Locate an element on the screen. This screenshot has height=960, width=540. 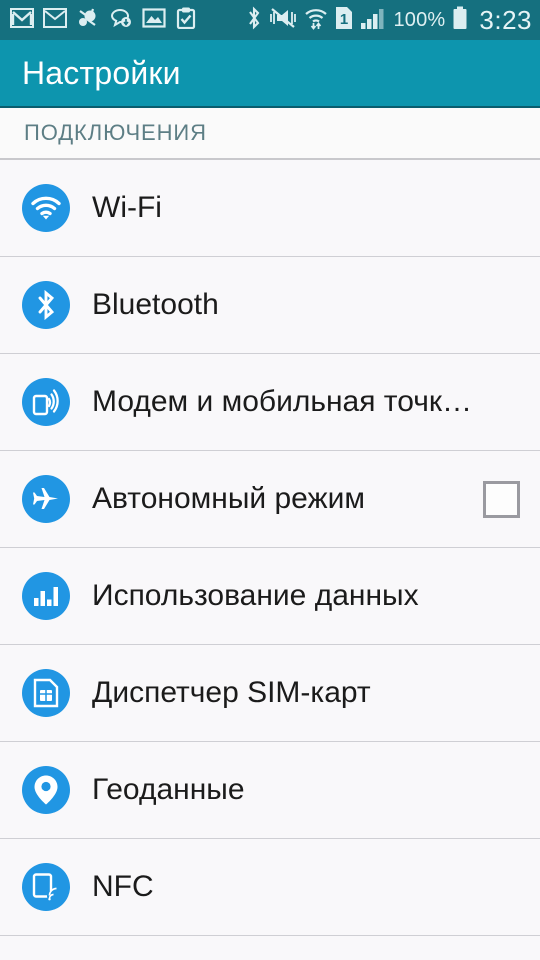
tethering-icon is located at coordinates (46, 402).